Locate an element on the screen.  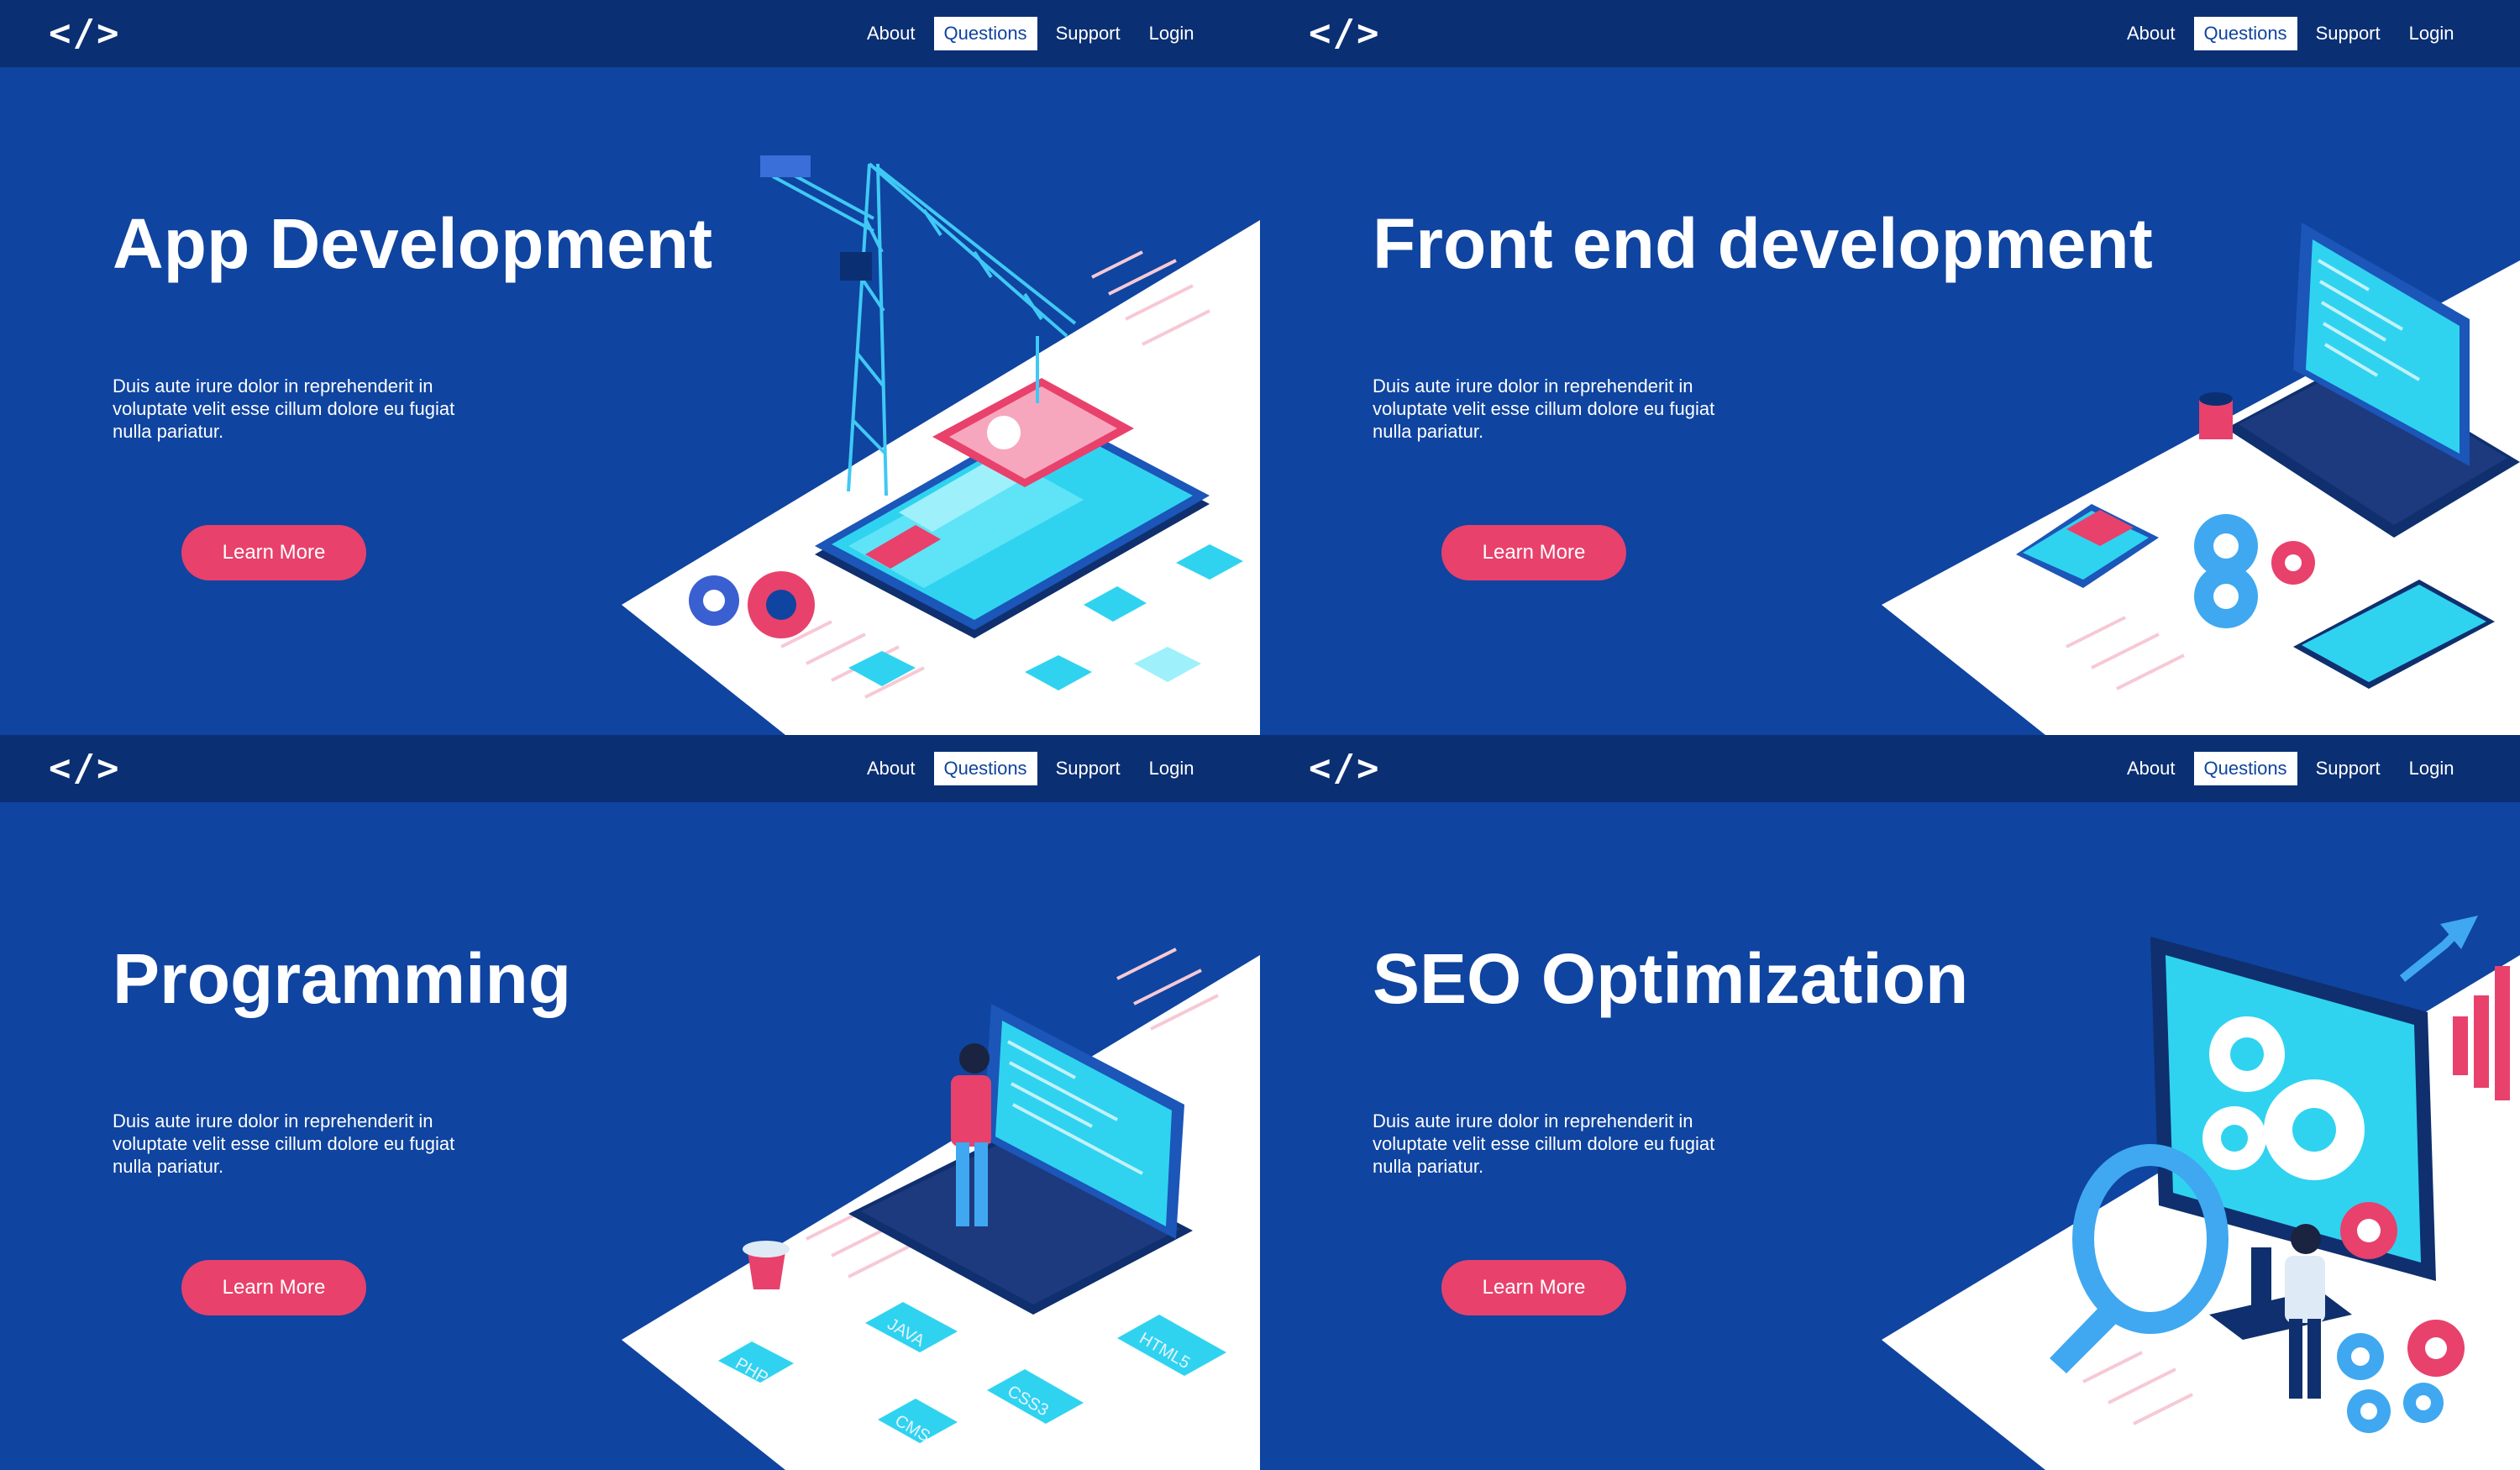
page-title: App Development is located at coordinates (413, 243).